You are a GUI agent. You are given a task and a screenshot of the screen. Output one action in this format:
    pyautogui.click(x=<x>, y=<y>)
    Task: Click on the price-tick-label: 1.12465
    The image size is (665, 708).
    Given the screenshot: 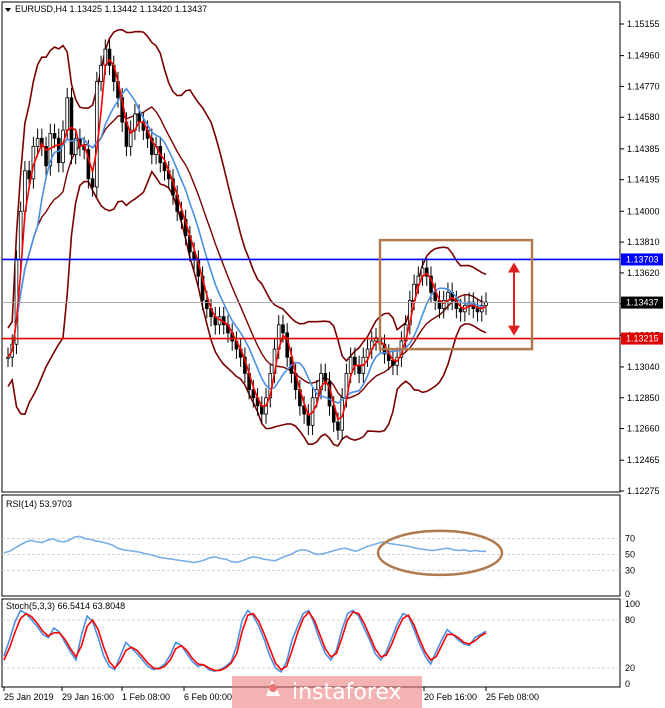 What is the action you would take?
    pyautogui.click(x=643, y=460)
    